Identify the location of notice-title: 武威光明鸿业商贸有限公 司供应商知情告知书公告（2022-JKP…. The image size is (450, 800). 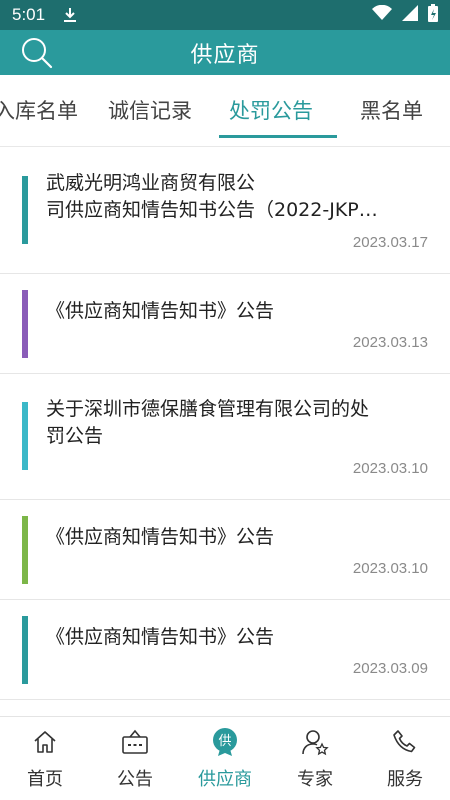
(238, 197).